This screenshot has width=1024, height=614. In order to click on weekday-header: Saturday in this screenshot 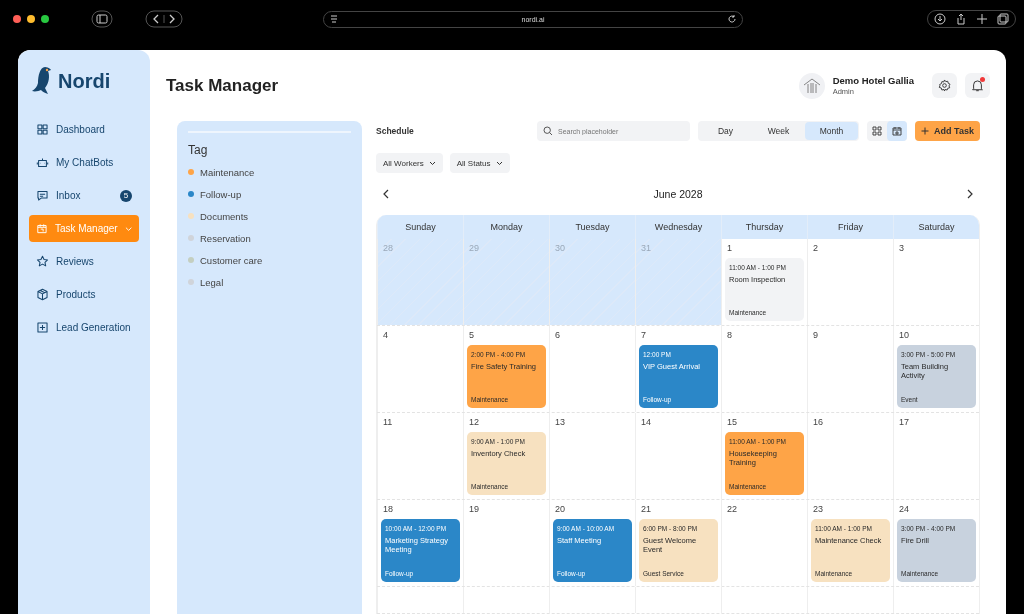, I will do `click(936, 226)`.